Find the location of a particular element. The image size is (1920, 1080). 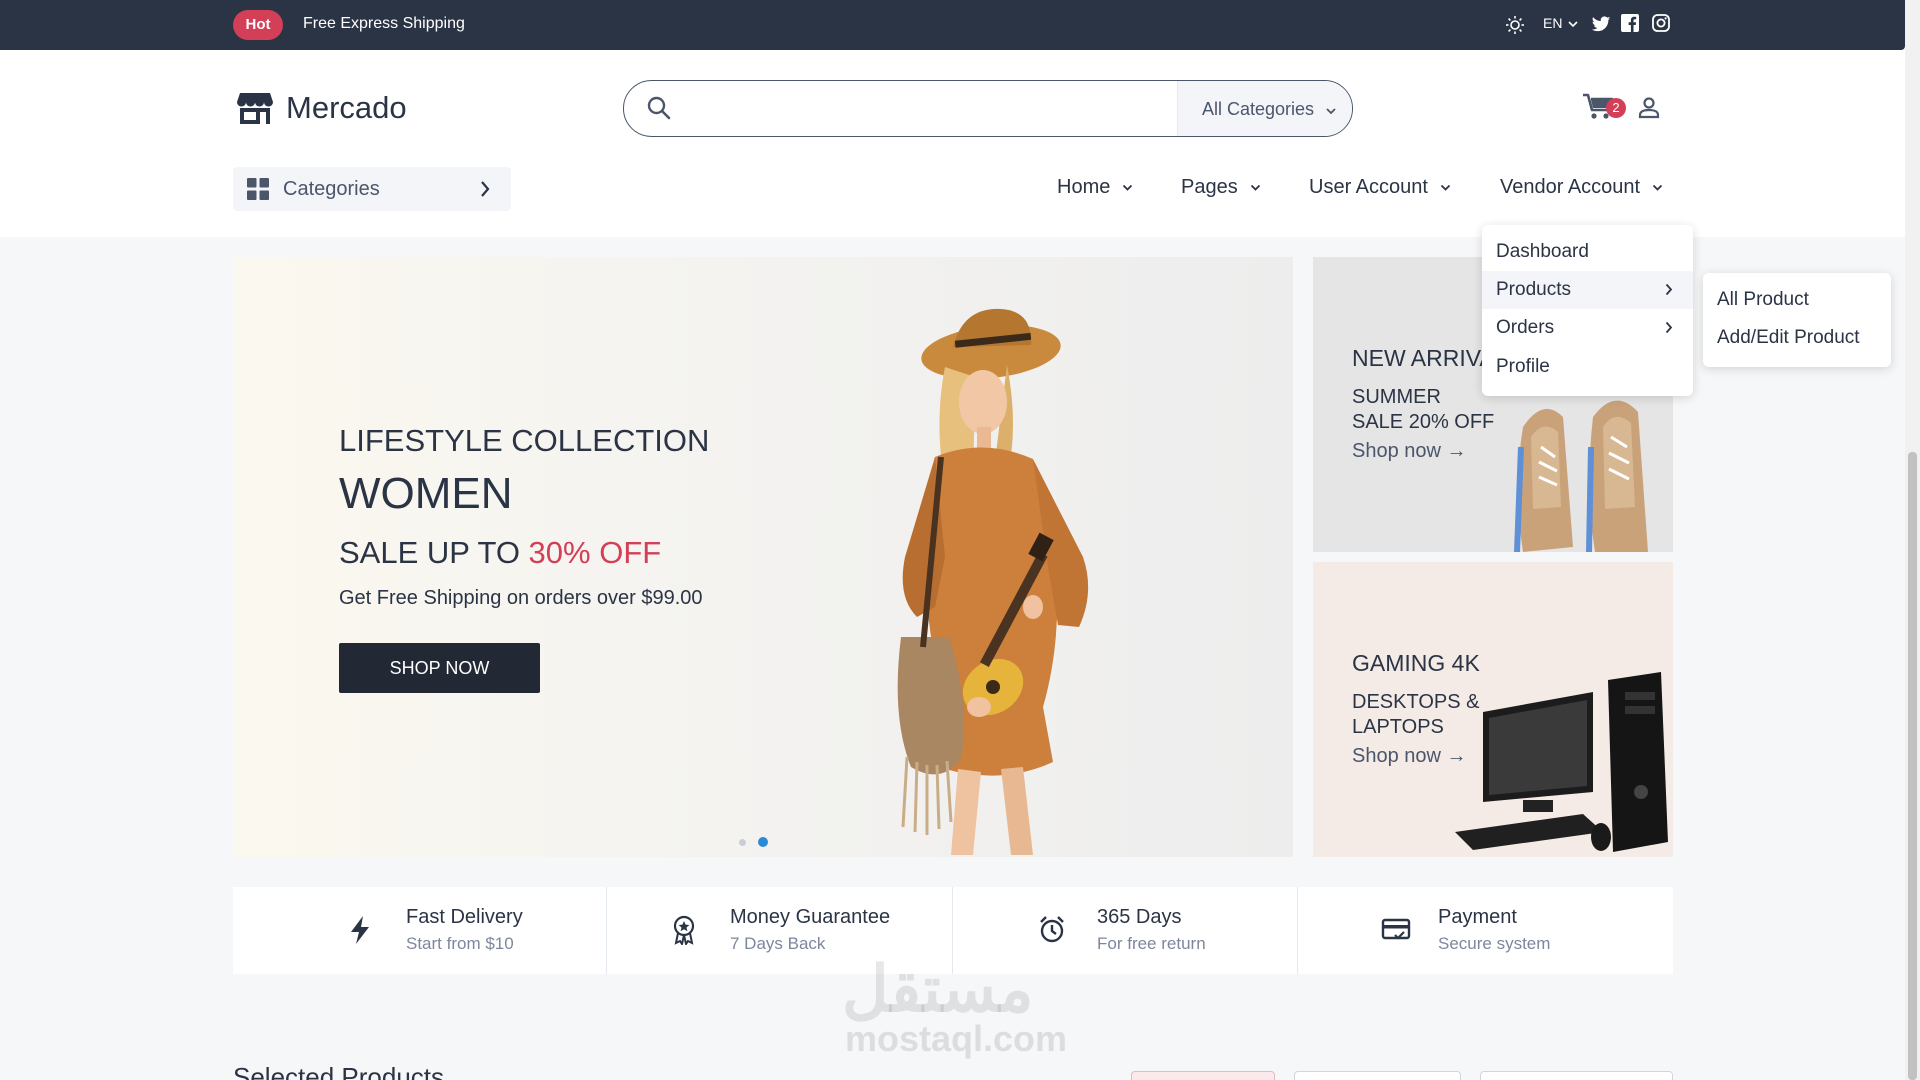

banner-1-line2: SALE 20% OFF is located at coordinates (1423, 422).